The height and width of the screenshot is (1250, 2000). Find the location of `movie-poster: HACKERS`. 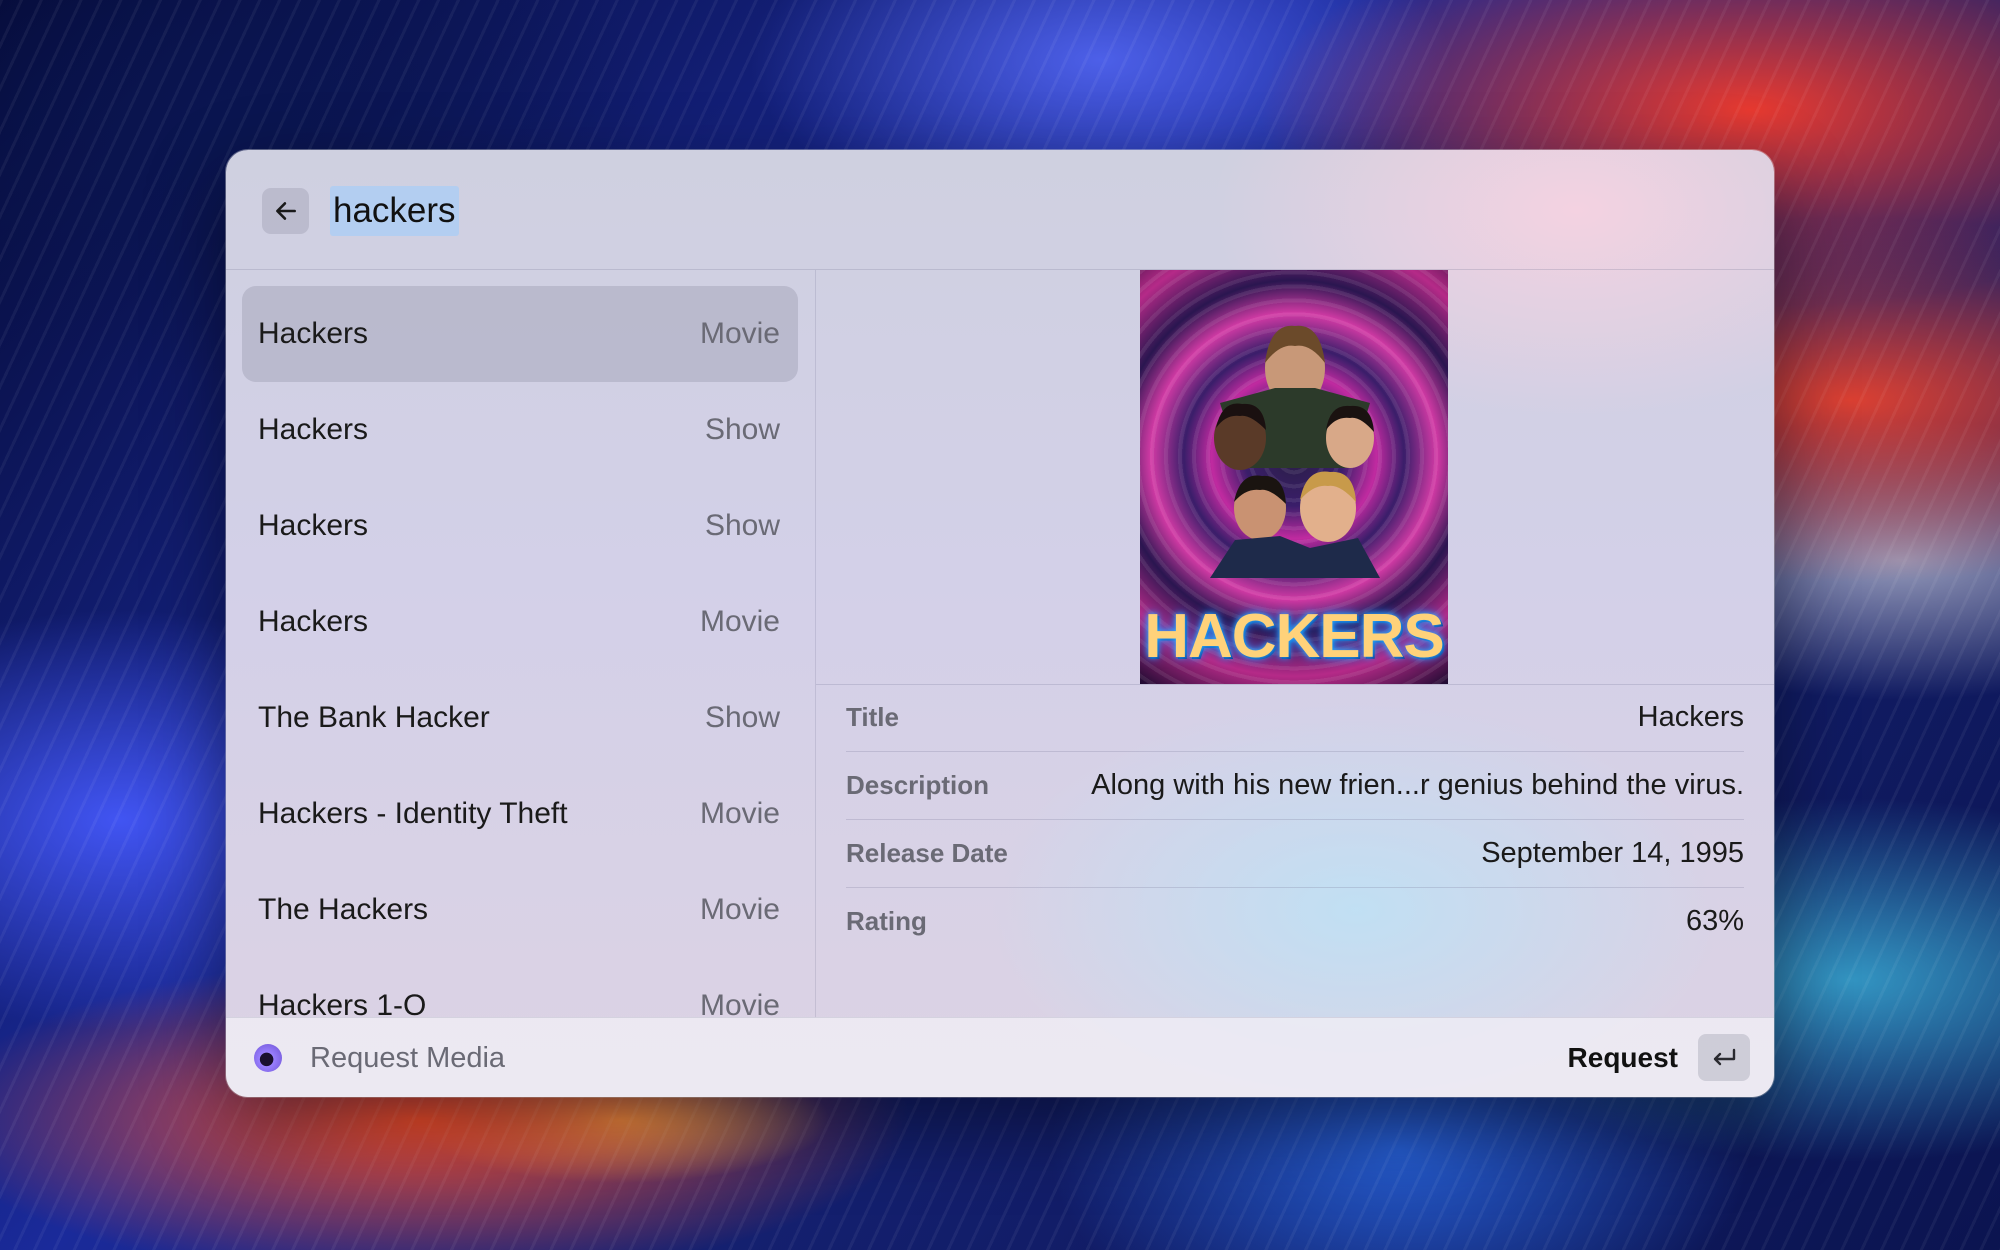

movie-poster: HACKERS is located at coordinates (1294, 477).